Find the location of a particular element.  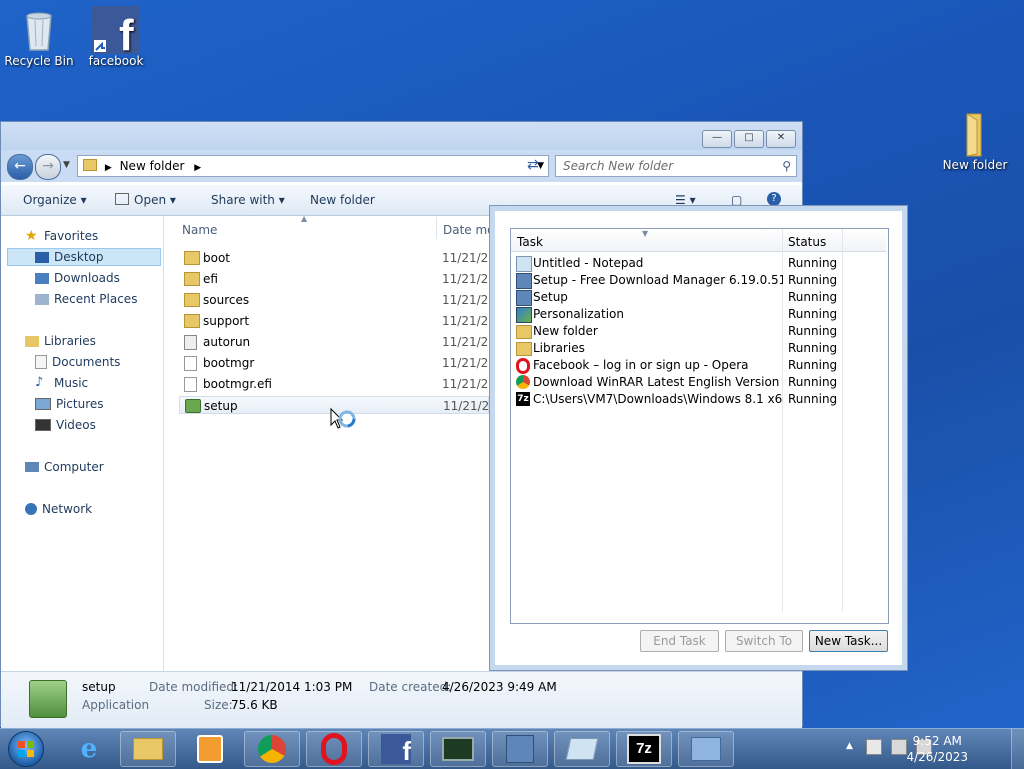

back-button: ← is located at coordinates (20, 167).